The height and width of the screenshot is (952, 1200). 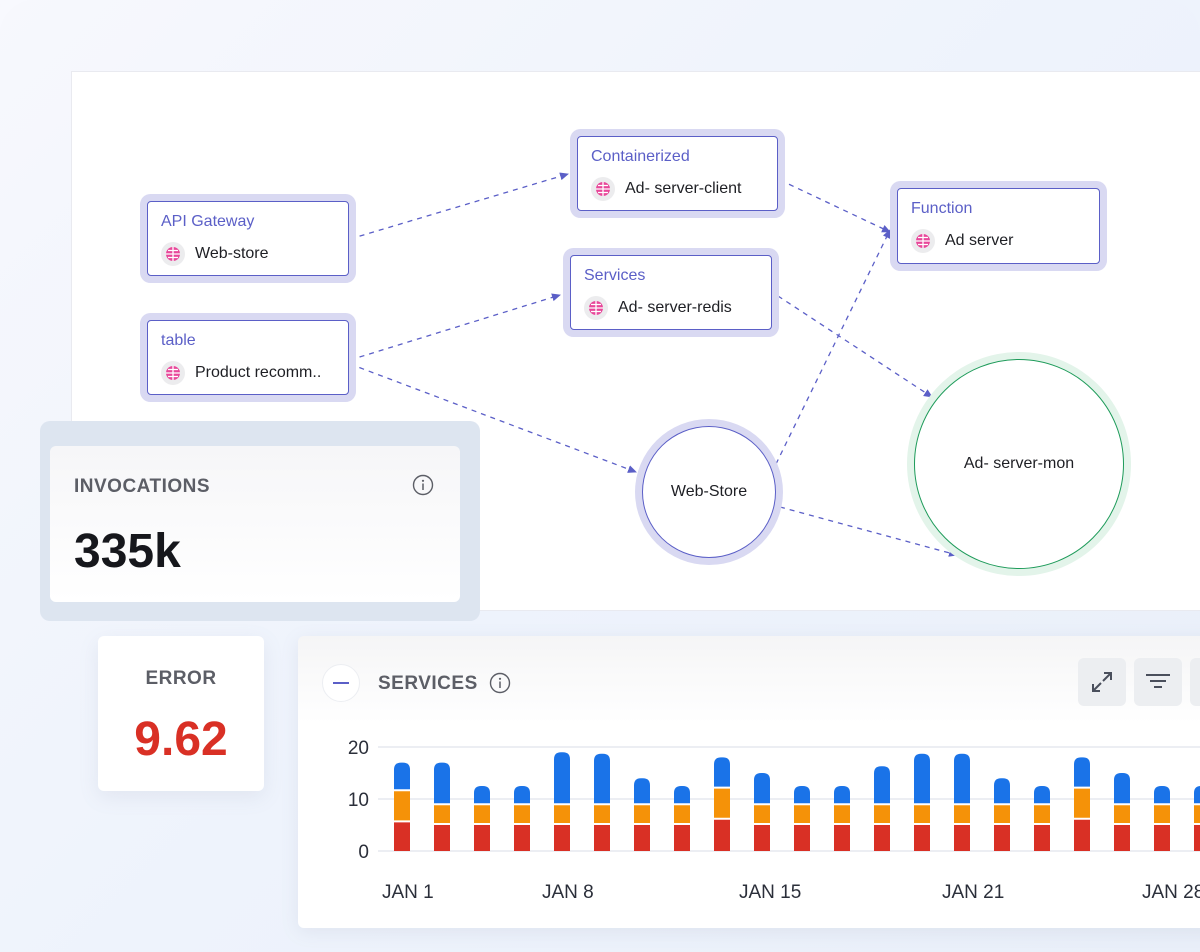 I want to click on y-tick-label: 20, so click(x=358, y=748).